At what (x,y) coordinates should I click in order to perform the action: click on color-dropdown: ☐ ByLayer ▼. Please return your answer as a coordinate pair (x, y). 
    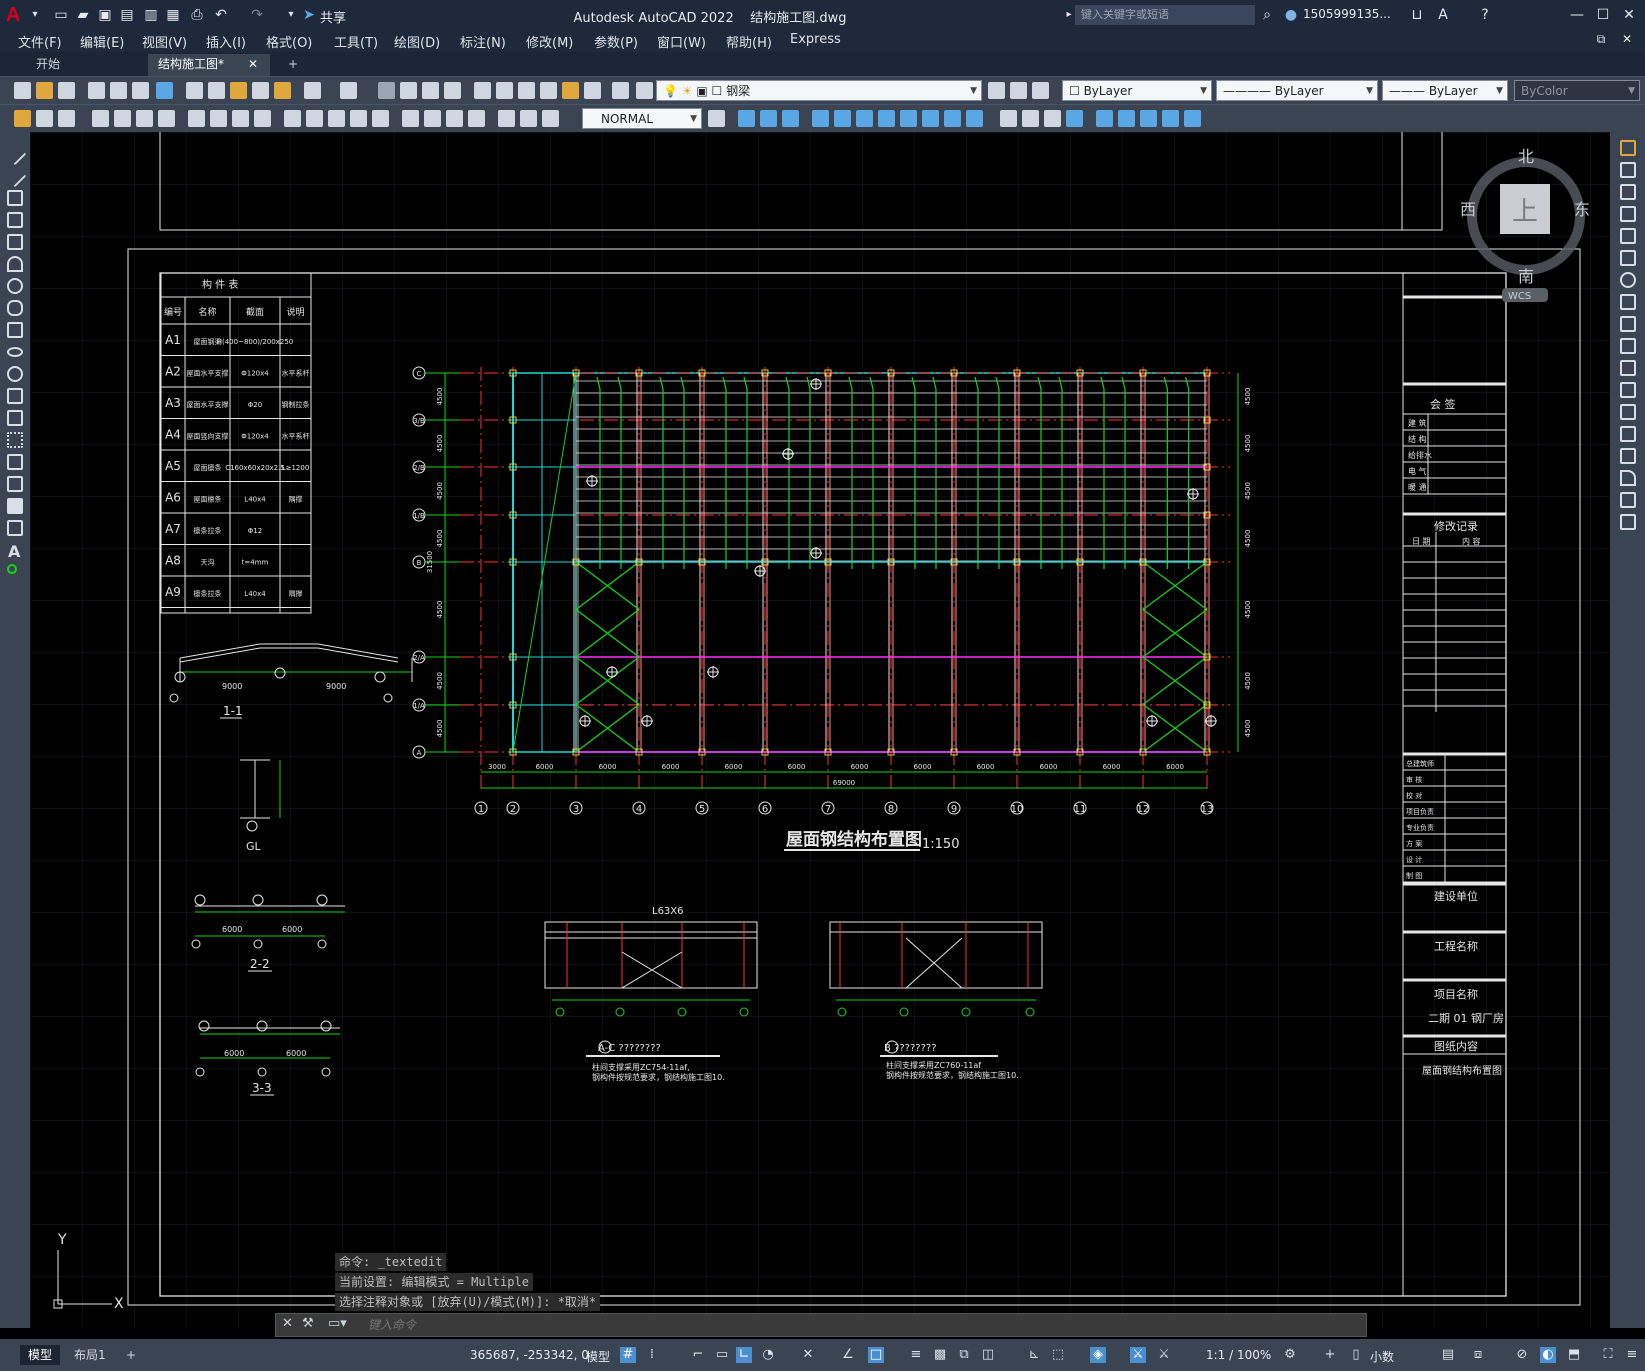
    Looking at the image, I should click on (1137, 90).